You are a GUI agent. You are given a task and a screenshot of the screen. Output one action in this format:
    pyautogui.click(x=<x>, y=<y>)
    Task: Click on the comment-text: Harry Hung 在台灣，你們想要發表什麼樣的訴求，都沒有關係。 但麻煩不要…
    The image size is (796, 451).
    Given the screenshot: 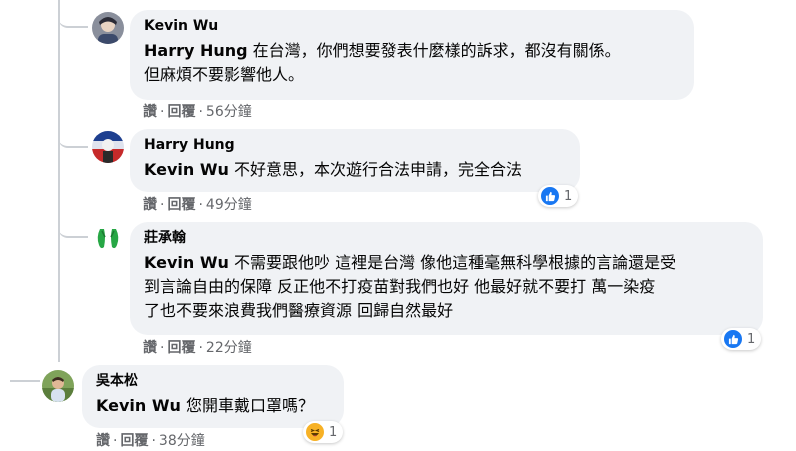 What is the action you would take?
    pyautogui.click(x=382, y=62)
    